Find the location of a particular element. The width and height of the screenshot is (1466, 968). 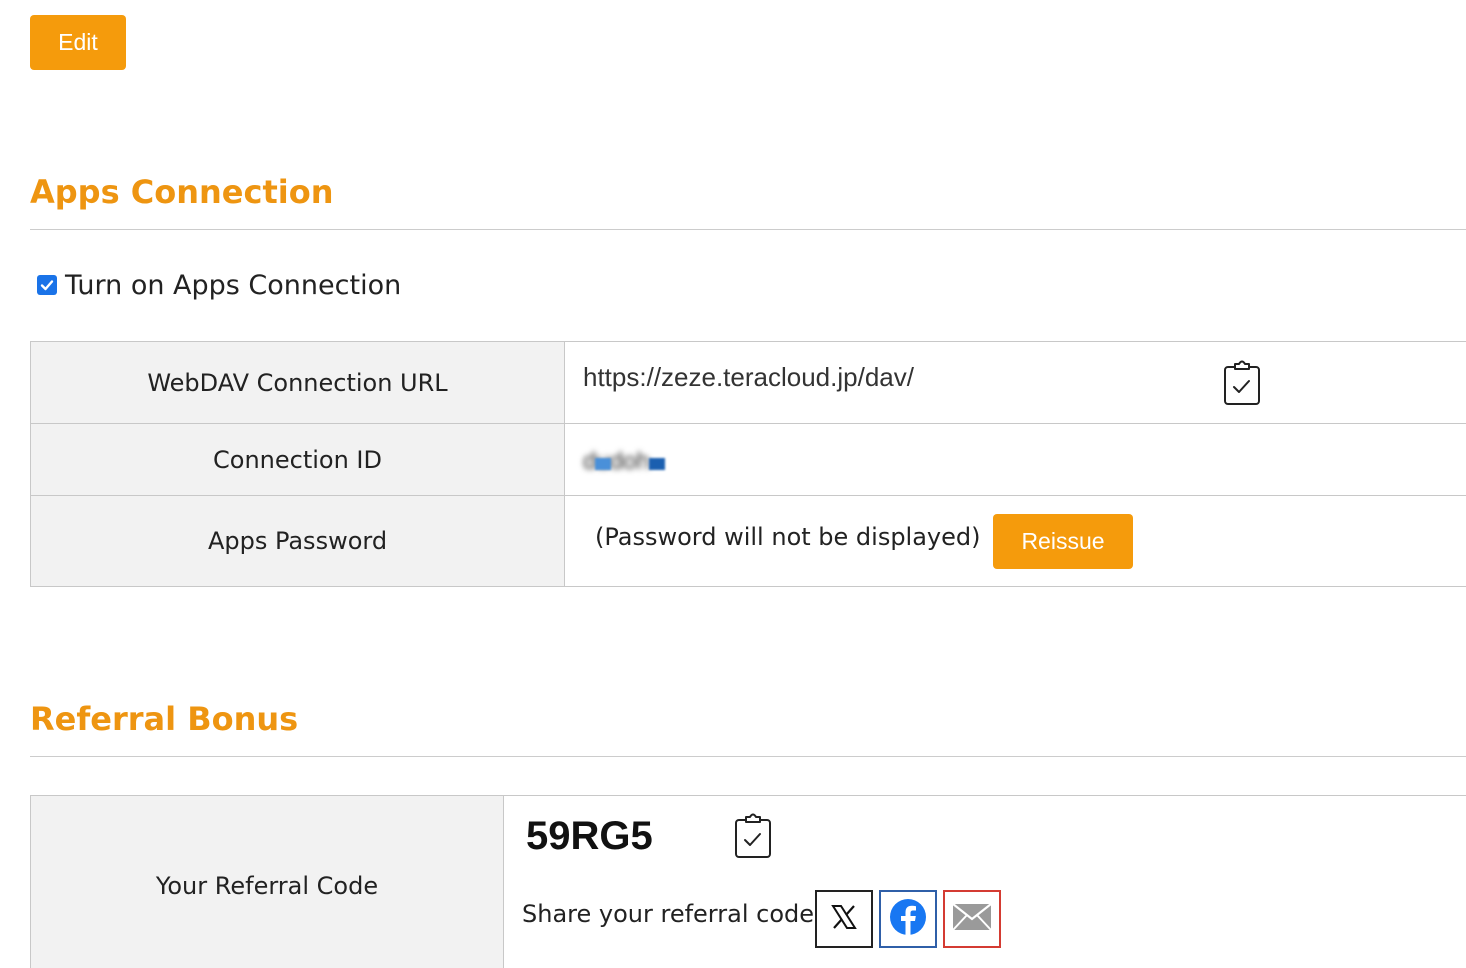

facebook-icon is located at coordinates (908, 919).